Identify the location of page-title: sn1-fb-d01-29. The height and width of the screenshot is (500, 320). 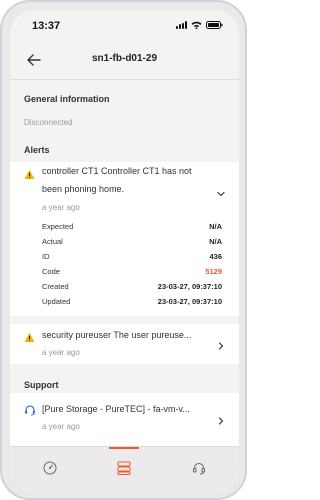
(124, 58).